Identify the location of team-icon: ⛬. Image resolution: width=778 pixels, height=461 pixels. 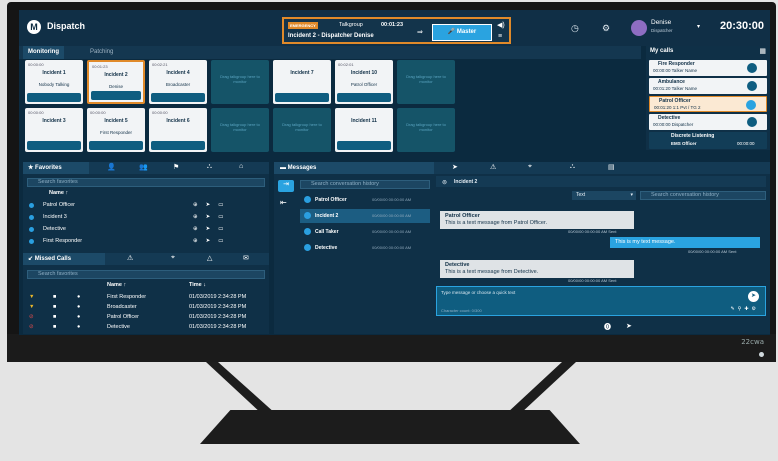
(572, 167).